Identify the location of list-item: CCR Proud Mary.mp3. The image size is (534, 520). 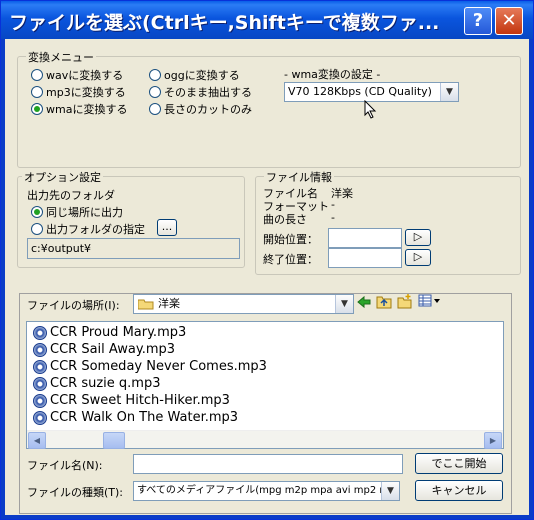
(109, 332).